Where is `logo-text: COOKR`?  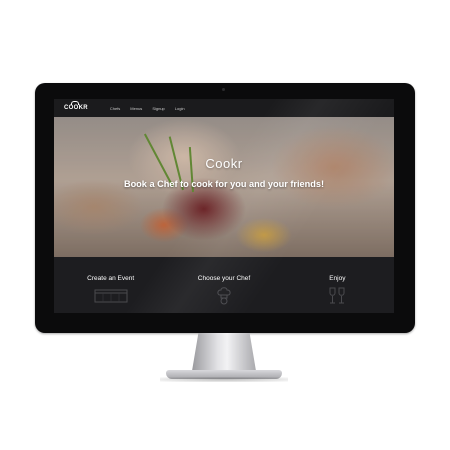
logo-text: COOKR is located at coordinates (76, 108).